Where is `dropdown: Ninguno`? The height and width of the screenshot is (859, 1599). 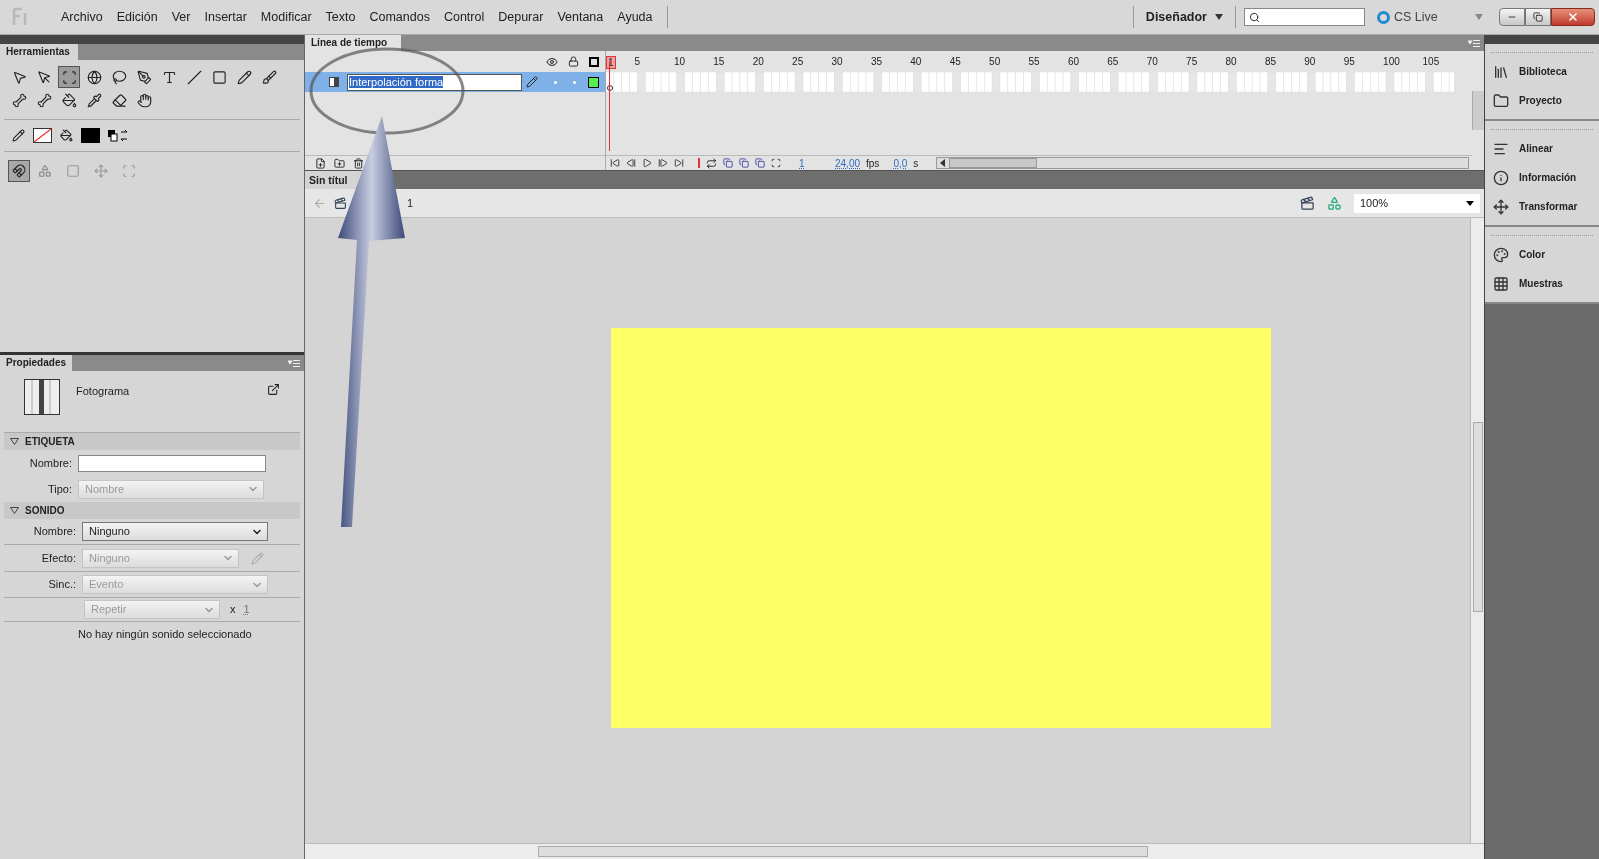
dropdown: Ninguno is located at coordinates (175, 531).